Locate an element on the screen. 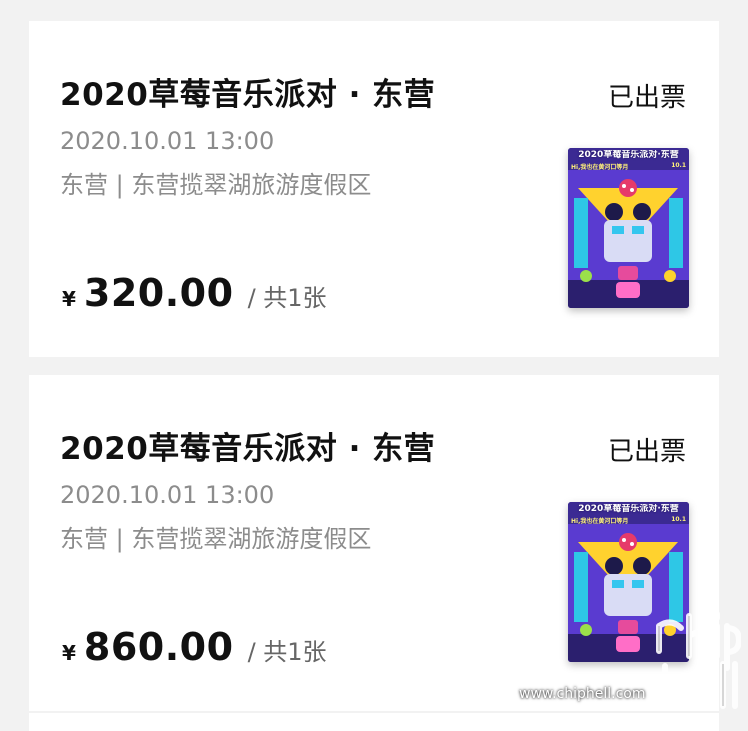 Image resolution: width=748 pixels, height=731 pixels. site-watermark: www.chiphell.com is located at coordinates (582, 694).